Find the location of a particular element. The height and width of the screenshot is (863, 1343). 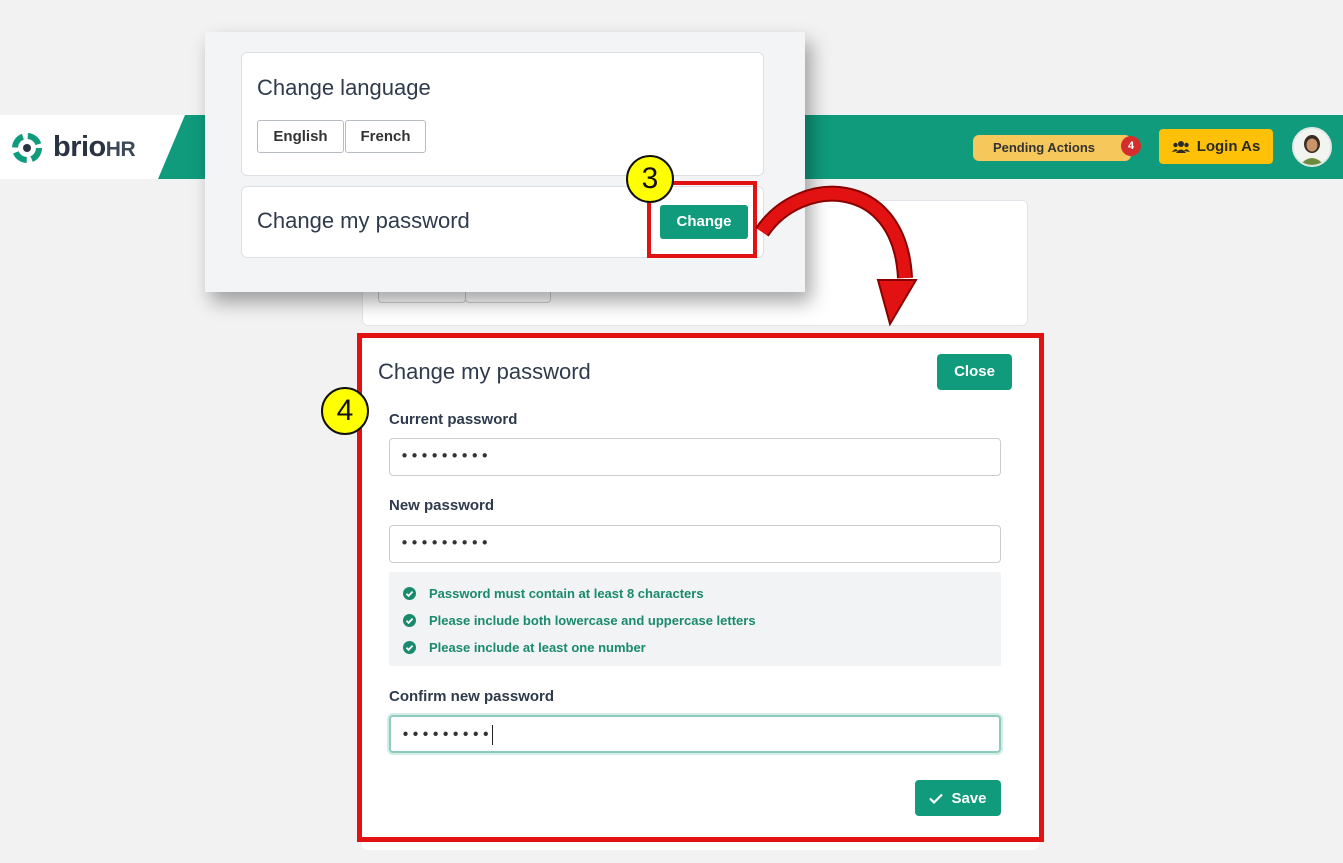

new-password-input: ••••••••• is located at coordinates (695, 544).